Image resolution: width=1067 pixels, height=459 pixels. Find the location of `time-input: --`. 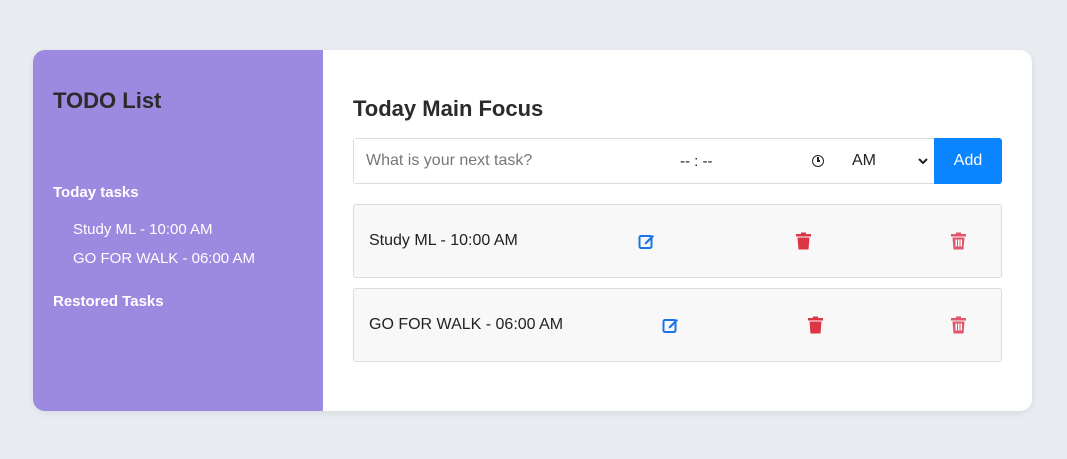

time-input: -- is located at coordinates (743, 161).